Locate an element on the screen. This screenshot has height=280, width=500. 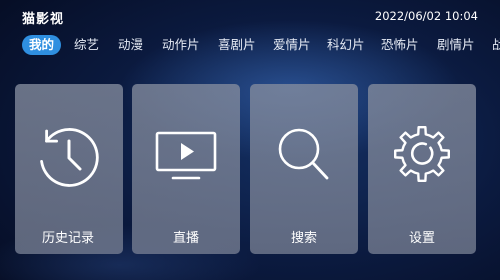
history-card: 历史记录 is located at coordinates (69, 169).